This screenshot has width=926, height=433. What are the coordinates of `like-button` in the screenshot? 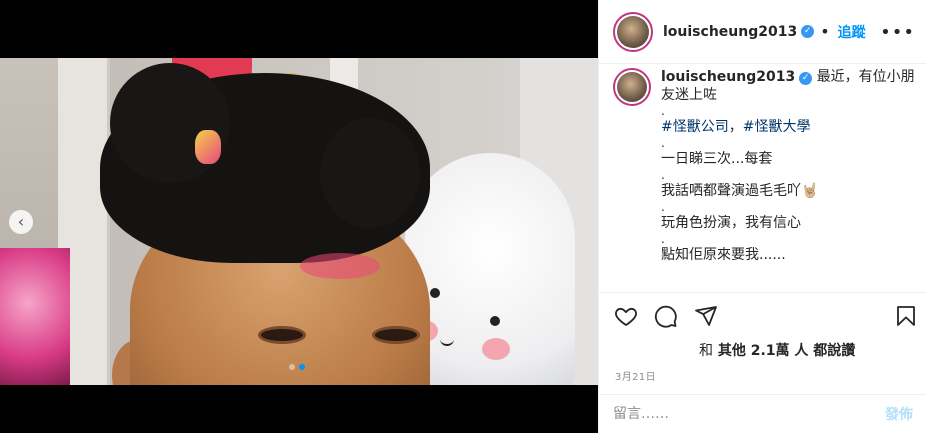 It's located at (626, 316).